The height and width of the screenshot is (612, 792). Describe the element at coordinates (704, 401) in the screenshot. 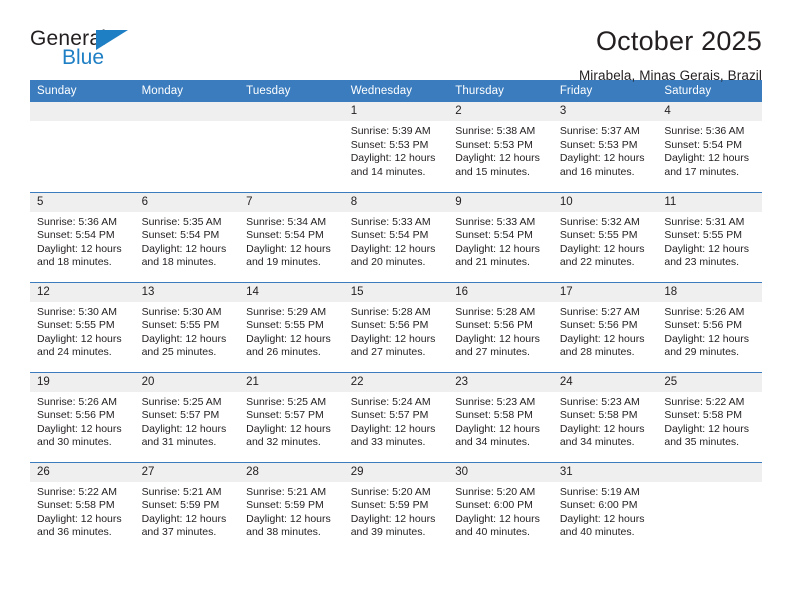

I see `sunrise-time: Sunrise: 5:22 AM` at that location.